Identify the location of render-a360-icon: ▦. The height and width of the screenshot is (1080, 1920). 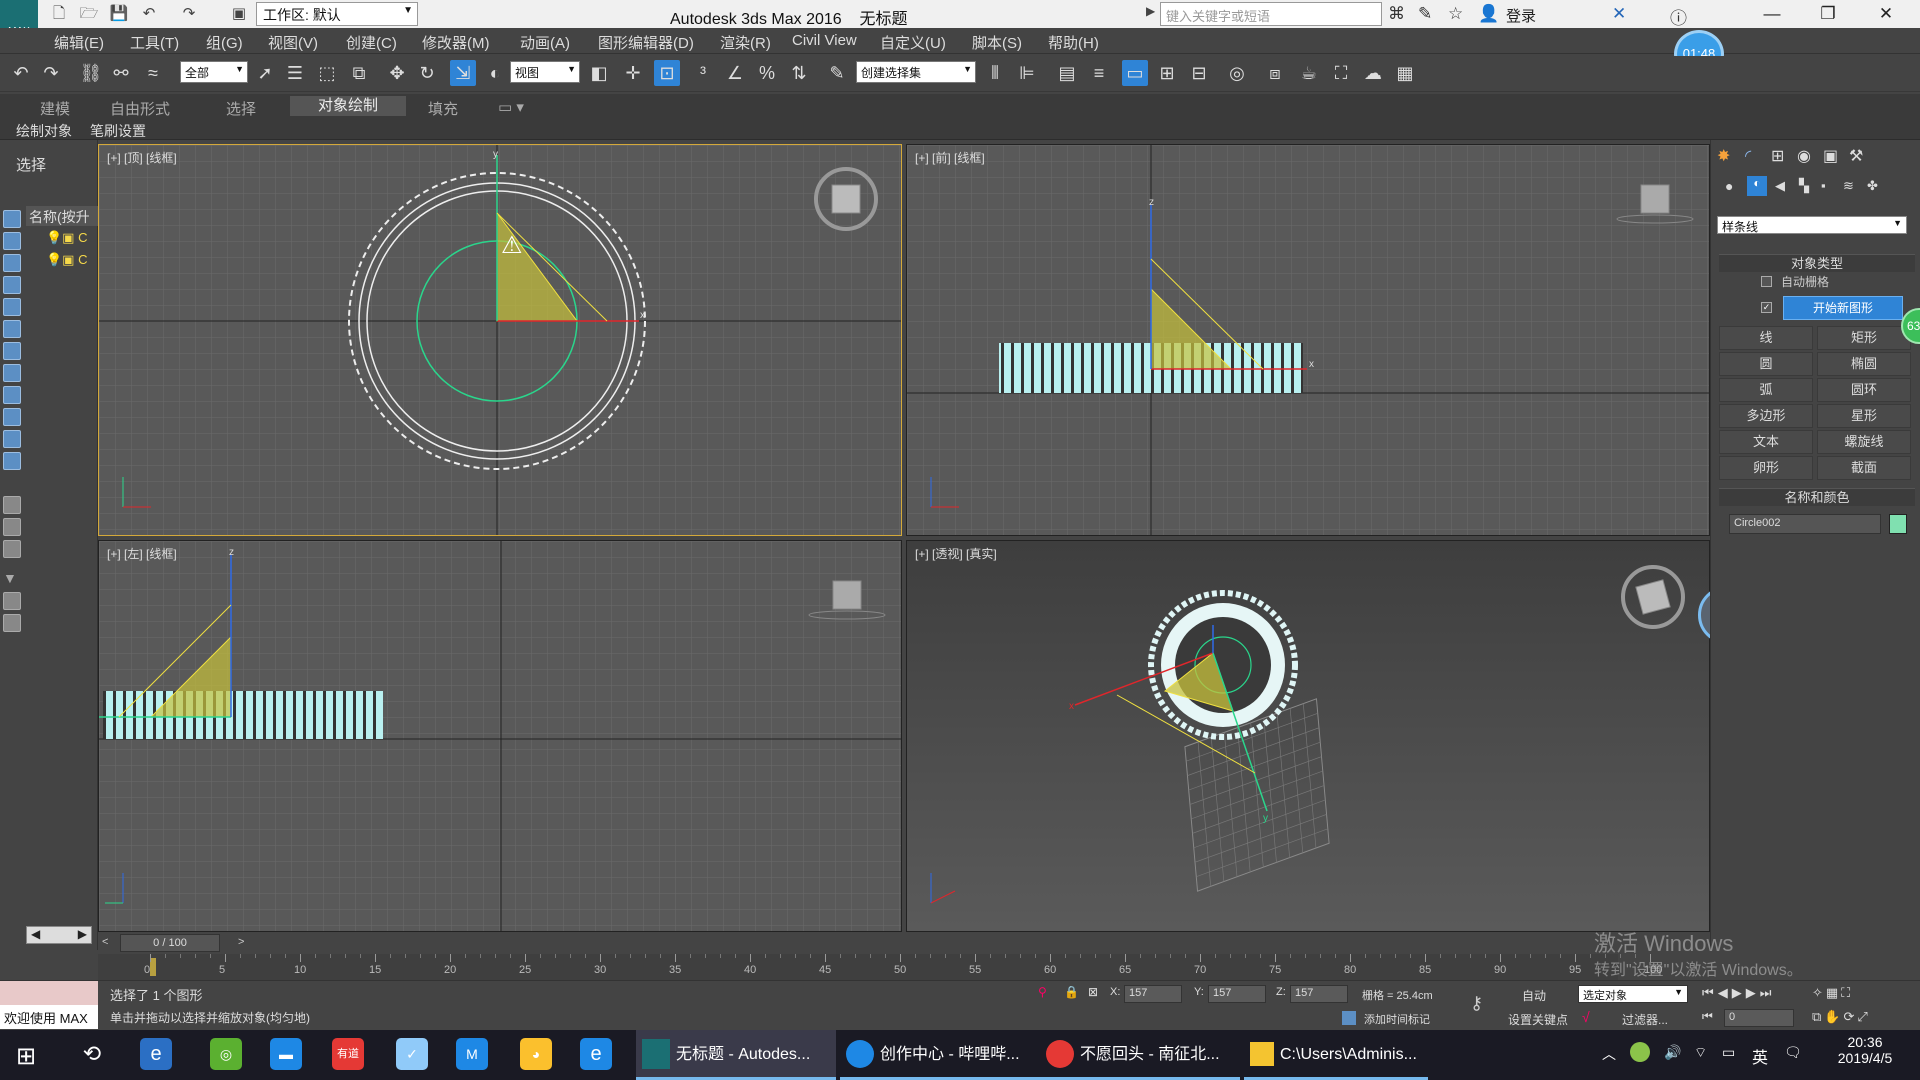
(1405, 73).